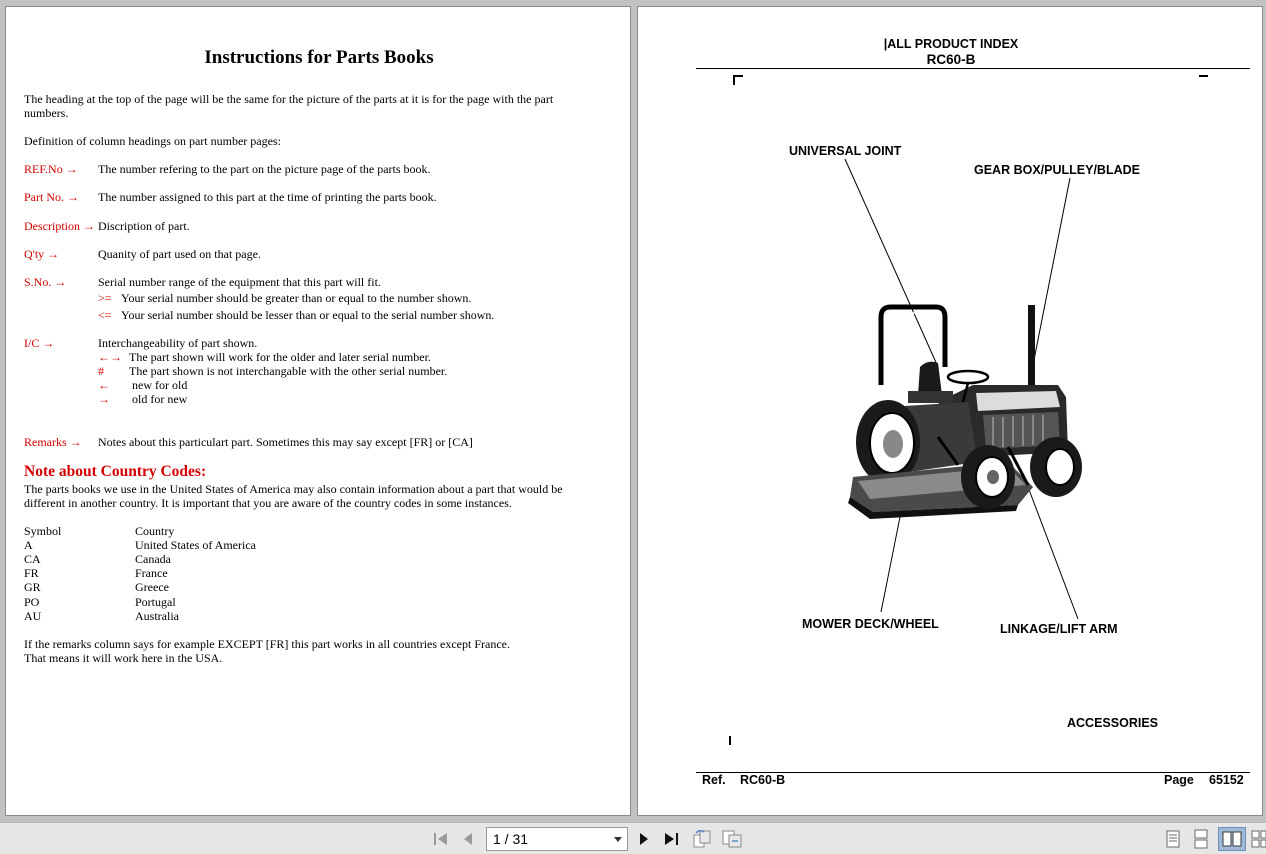 Image resolution: width=1266 pixels, height=854 pixels. Describe the element at coordinates (763, 780) in the screenshot. I see `footer-ref-value: RC60-B` at that location.